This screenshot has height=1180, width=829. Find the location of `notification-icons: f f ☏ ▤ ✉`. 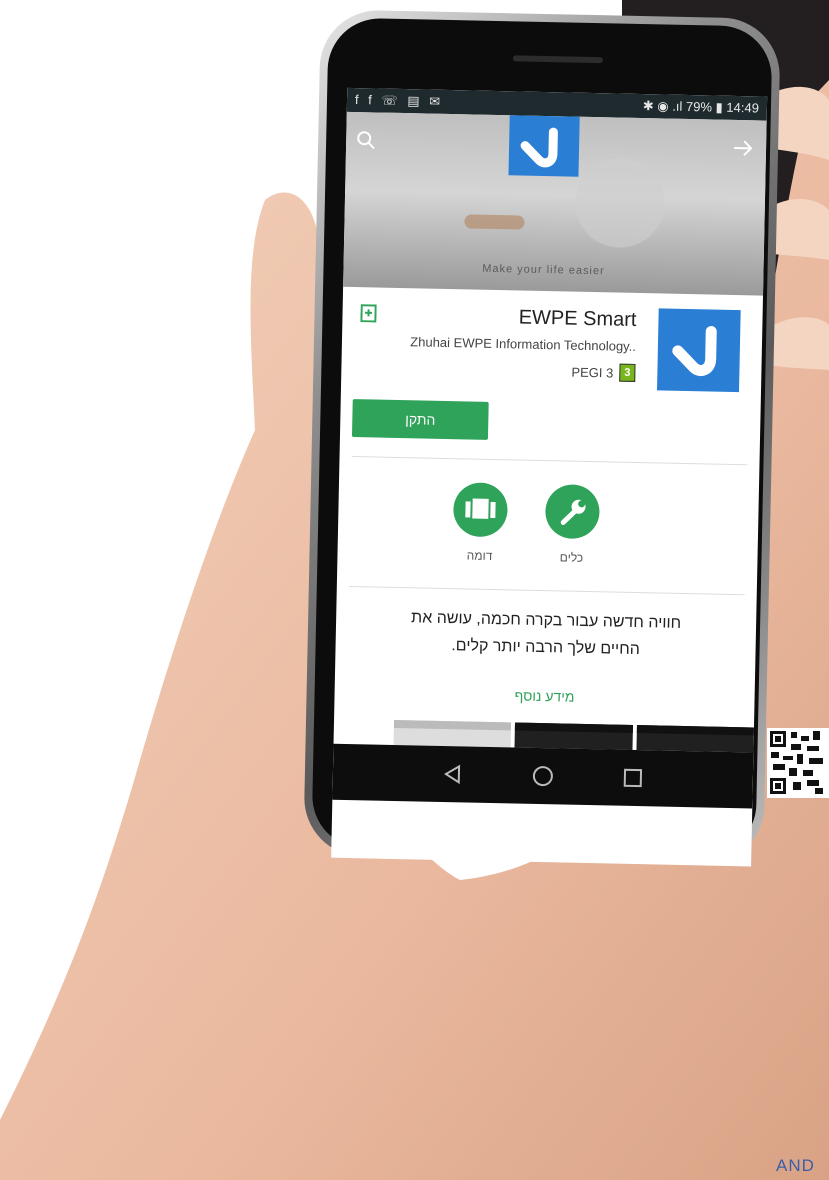

notification-icons: f f ☏ ▤ ✉ is located at coordinates (399, 100).